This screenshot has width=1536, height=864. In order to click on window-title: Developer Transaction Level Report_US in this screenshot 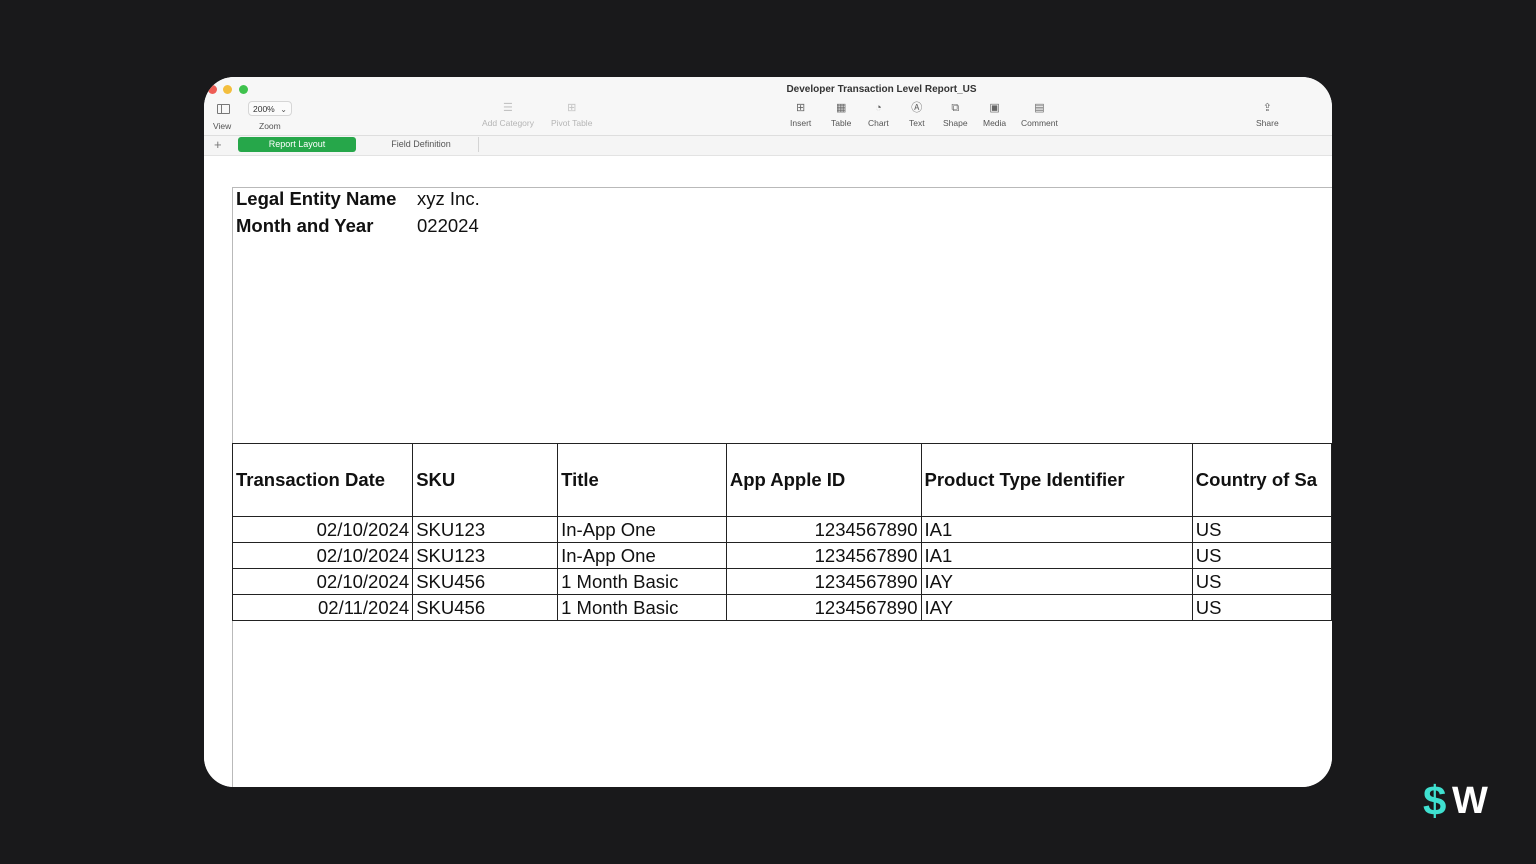, I will do `click(881, 89)`.